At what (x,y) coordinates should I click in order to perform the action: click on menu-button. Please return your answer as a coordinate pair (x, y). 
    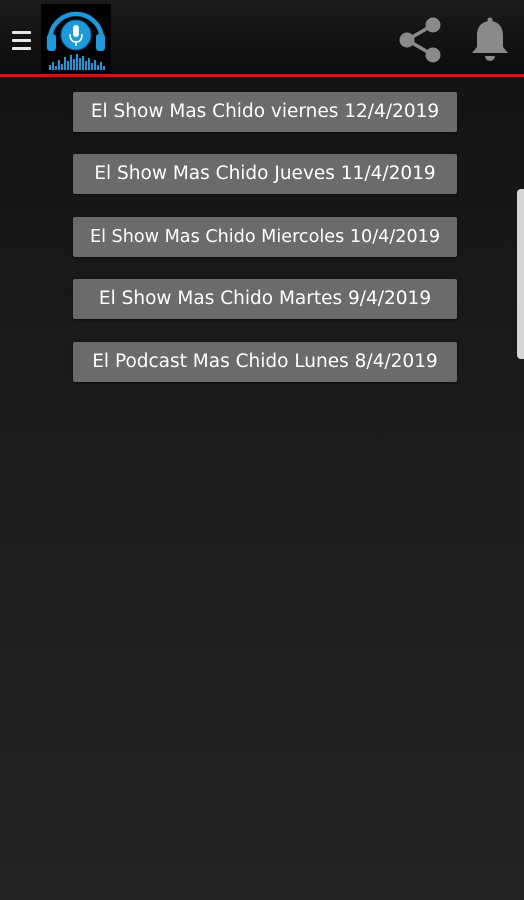
    Looking at the image, I should click on (20, 40).